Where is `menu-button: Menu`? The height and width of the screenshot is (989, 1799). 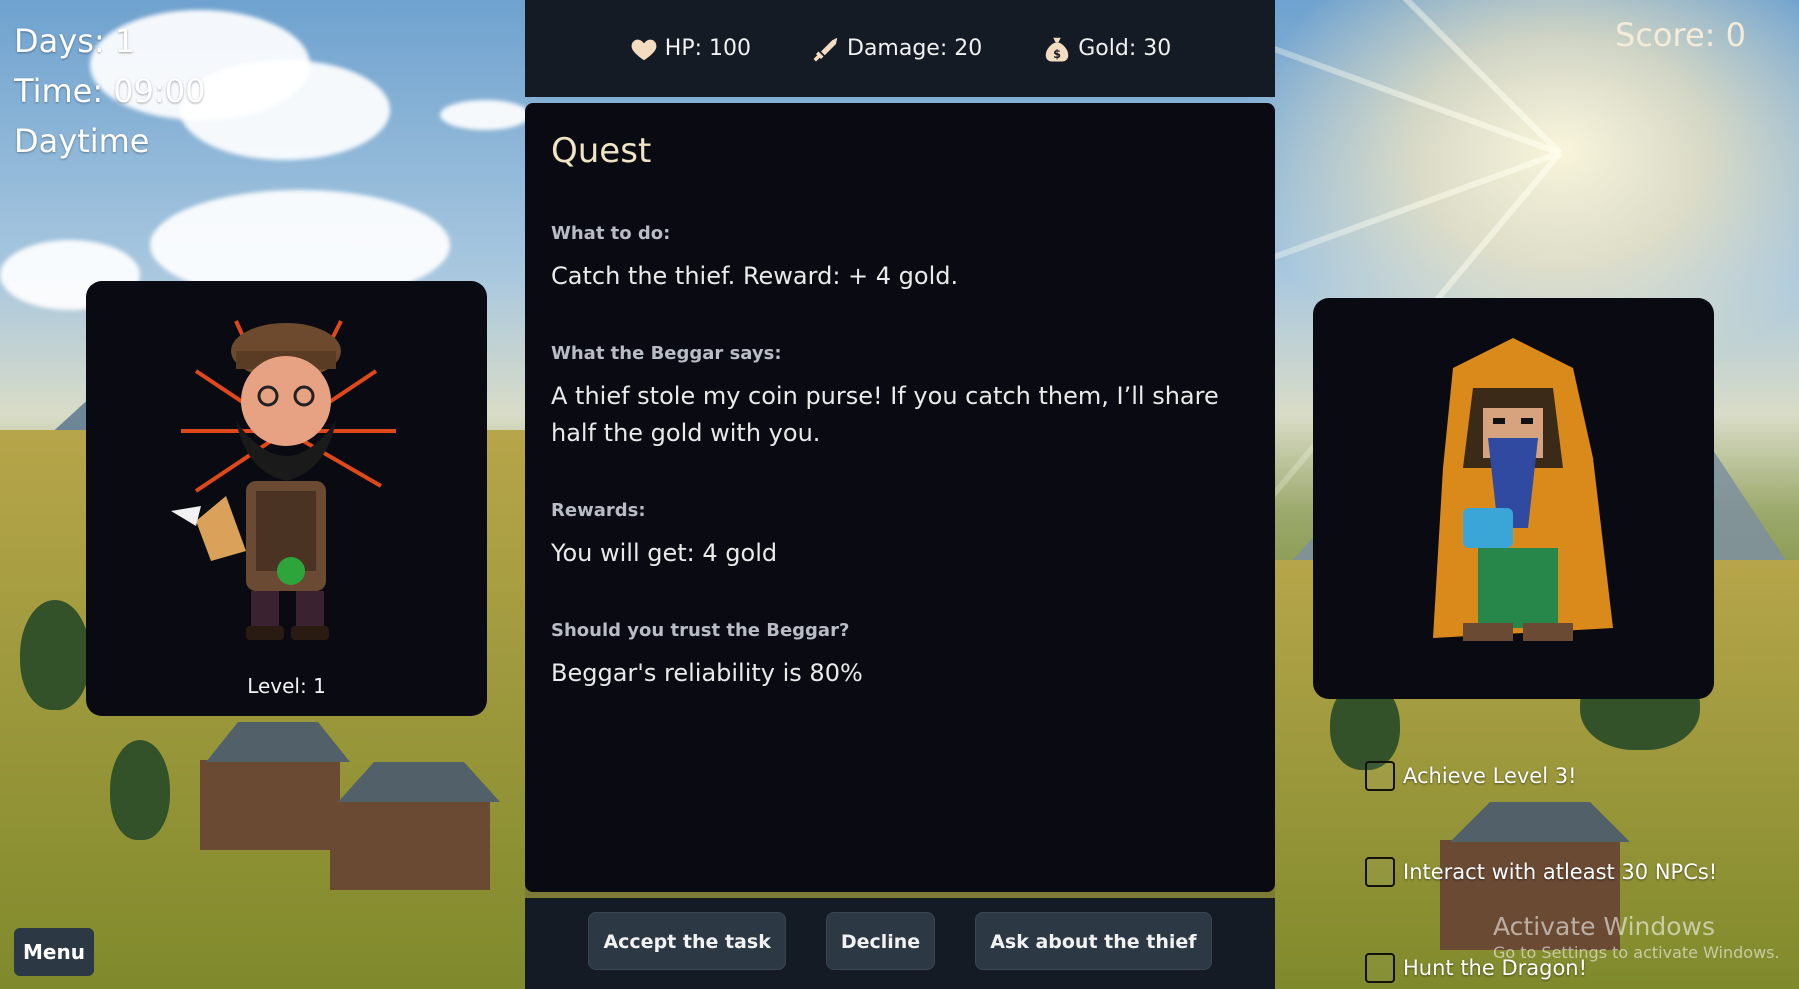
menu-button: Menu is located at coordinates (54, 952).